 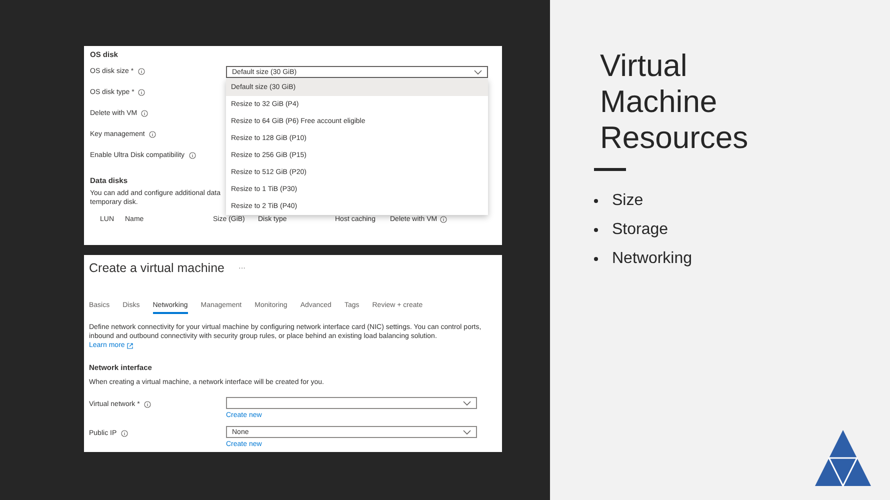 I want to click on page-title: Create a virtual machine, so click(x=156, y=268).